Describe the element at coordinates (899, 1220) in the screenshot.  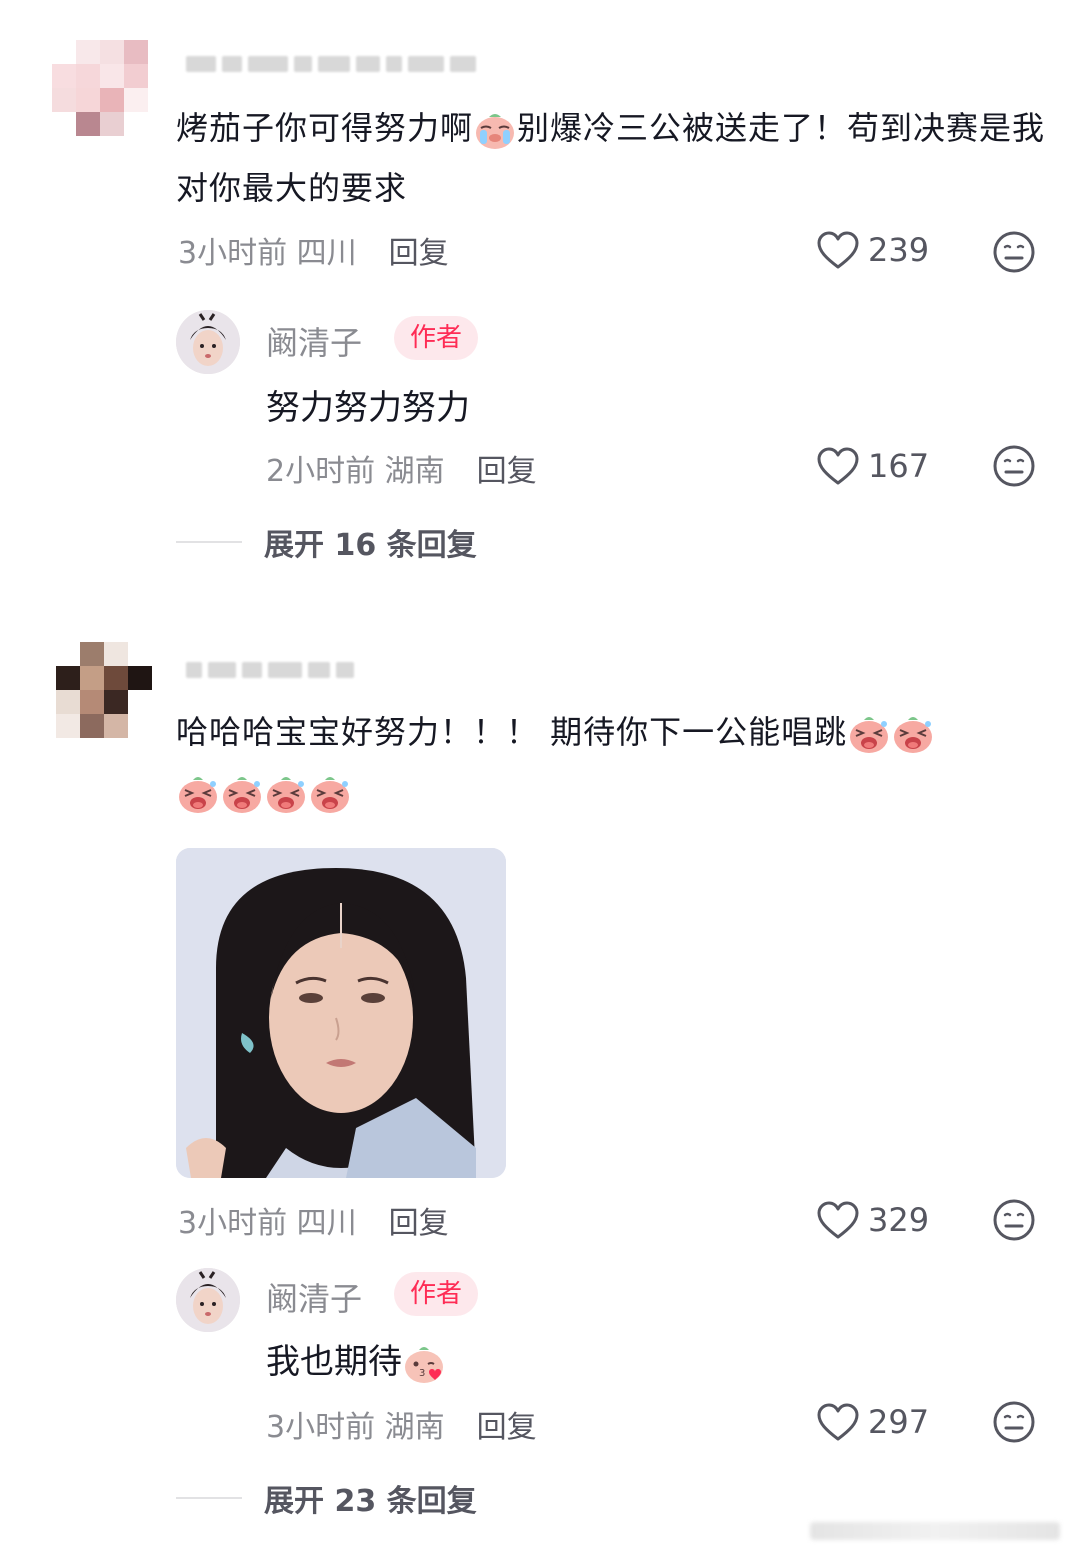
I see `like-count: 329` at that location.